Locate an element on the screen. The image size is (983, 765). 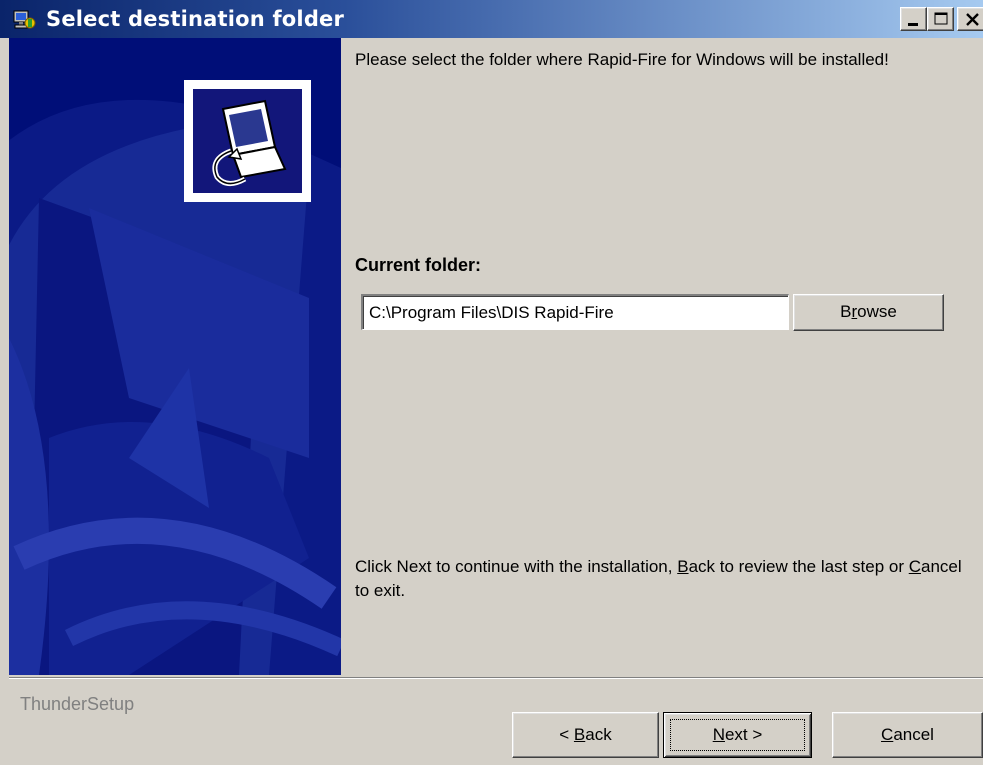
cancel-button: Cancel is located at coordinates (907, 735).